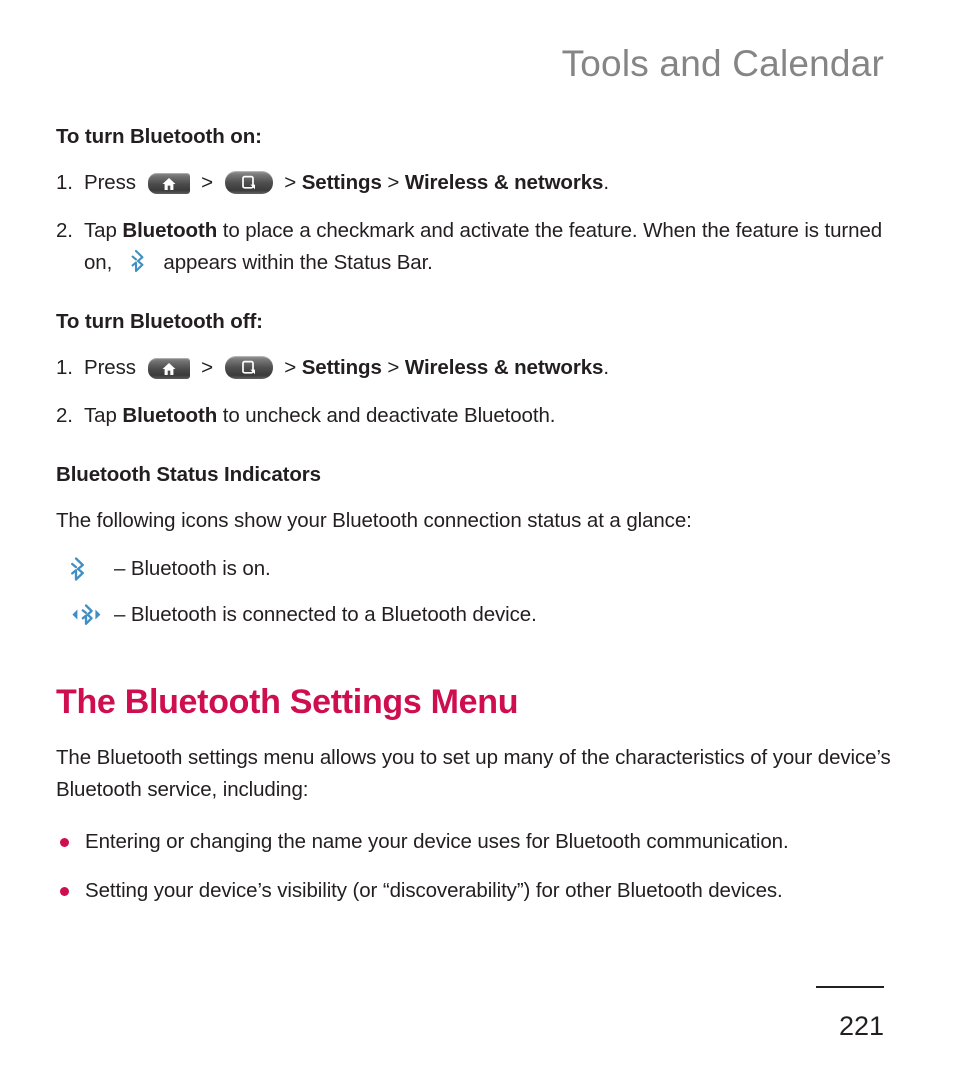  I want to click on footer-divider, so click(850, 987).